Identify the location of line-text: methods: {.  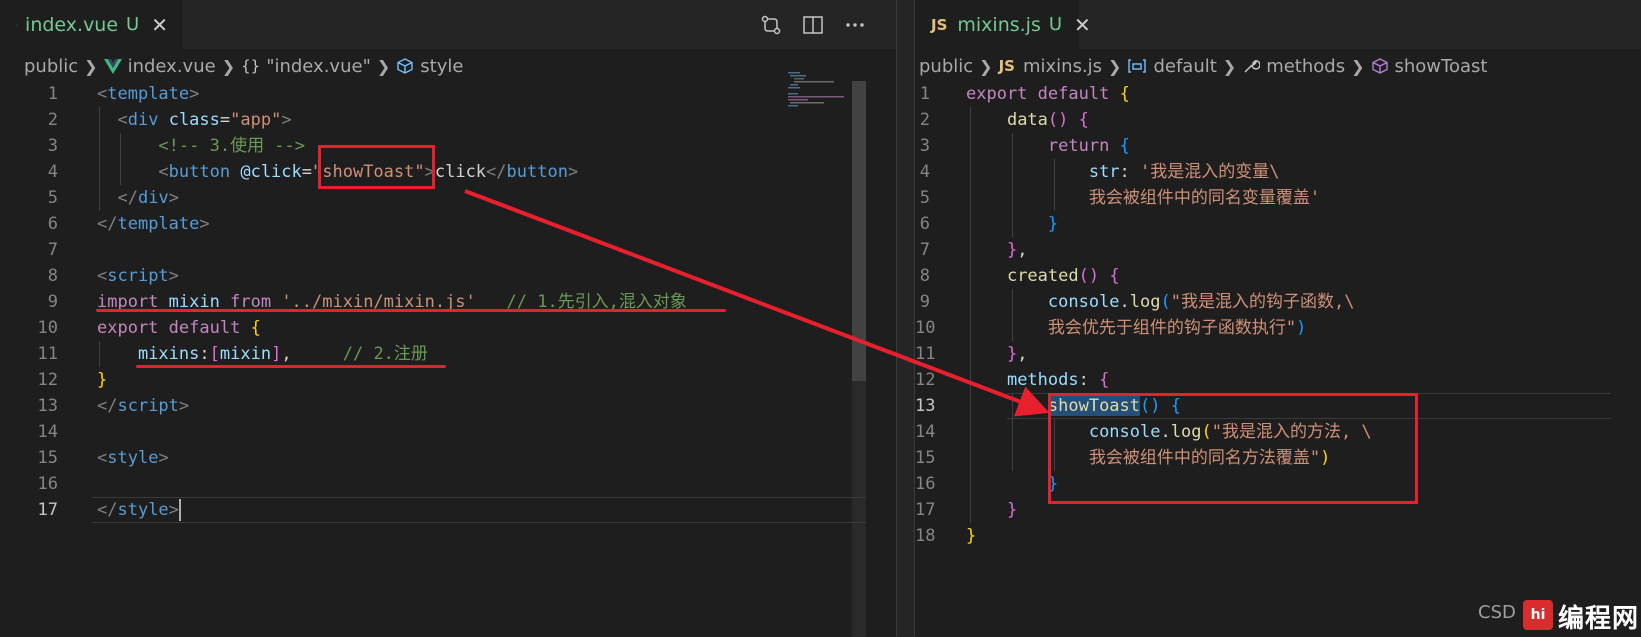
(1037, 380).